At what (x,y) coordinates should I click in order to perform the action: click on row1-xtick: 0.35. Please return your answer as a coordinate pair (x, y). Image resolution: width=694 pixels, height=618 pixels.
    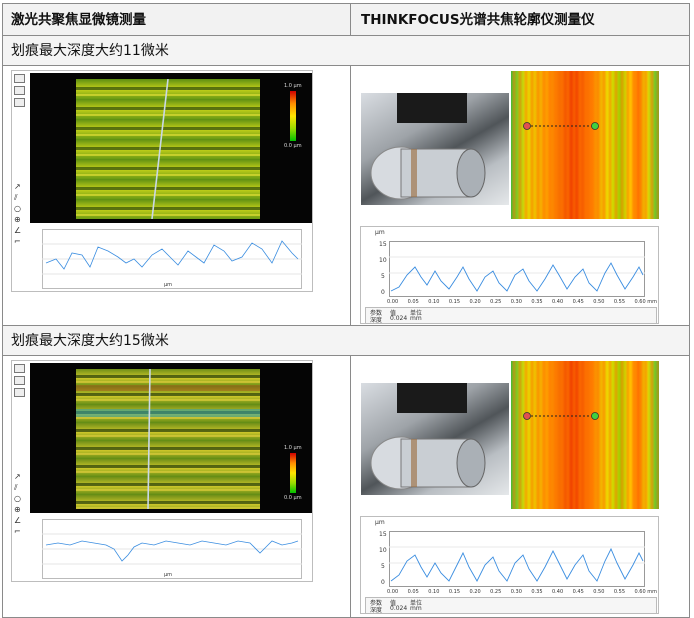
    Looking at the image, I should click on (537, 302).